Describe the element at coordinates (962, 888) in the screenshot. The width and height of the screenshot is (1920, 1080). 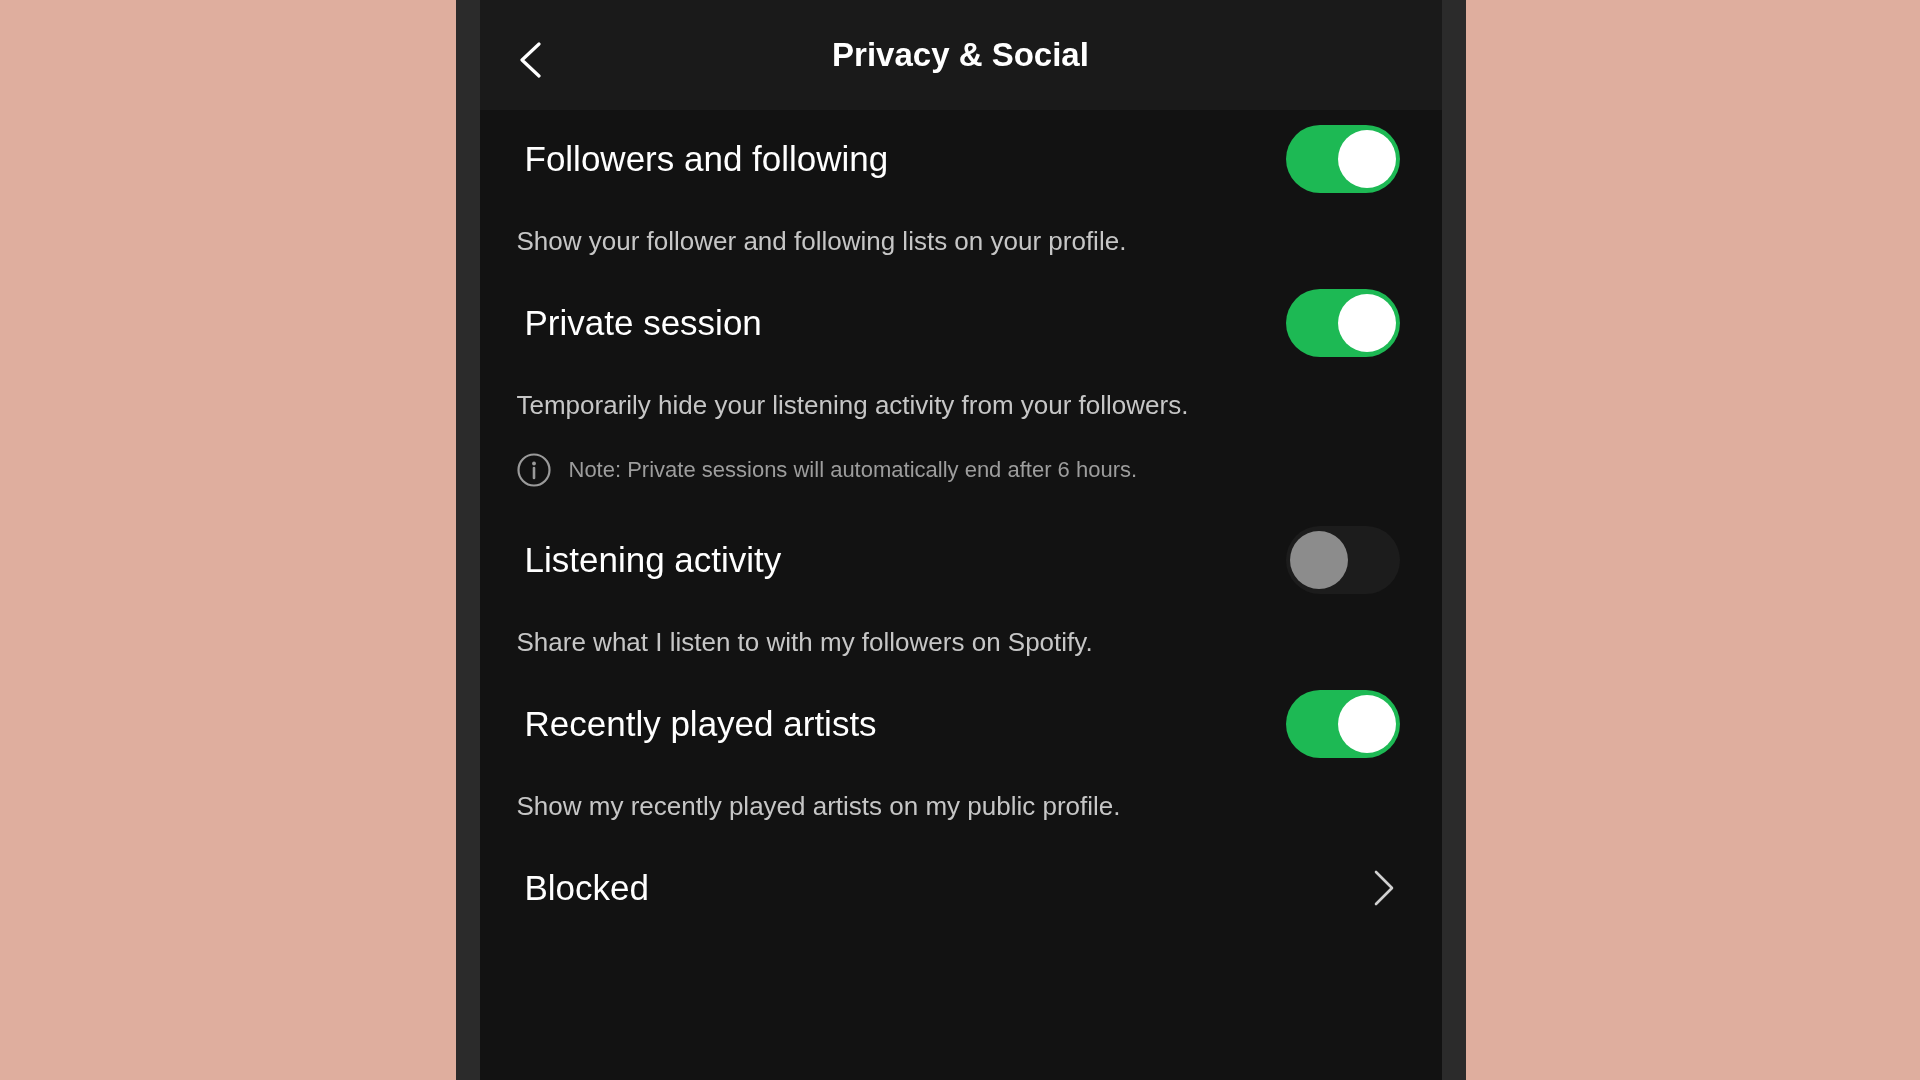
I see `blocked-list-item: Blocked` at that location.